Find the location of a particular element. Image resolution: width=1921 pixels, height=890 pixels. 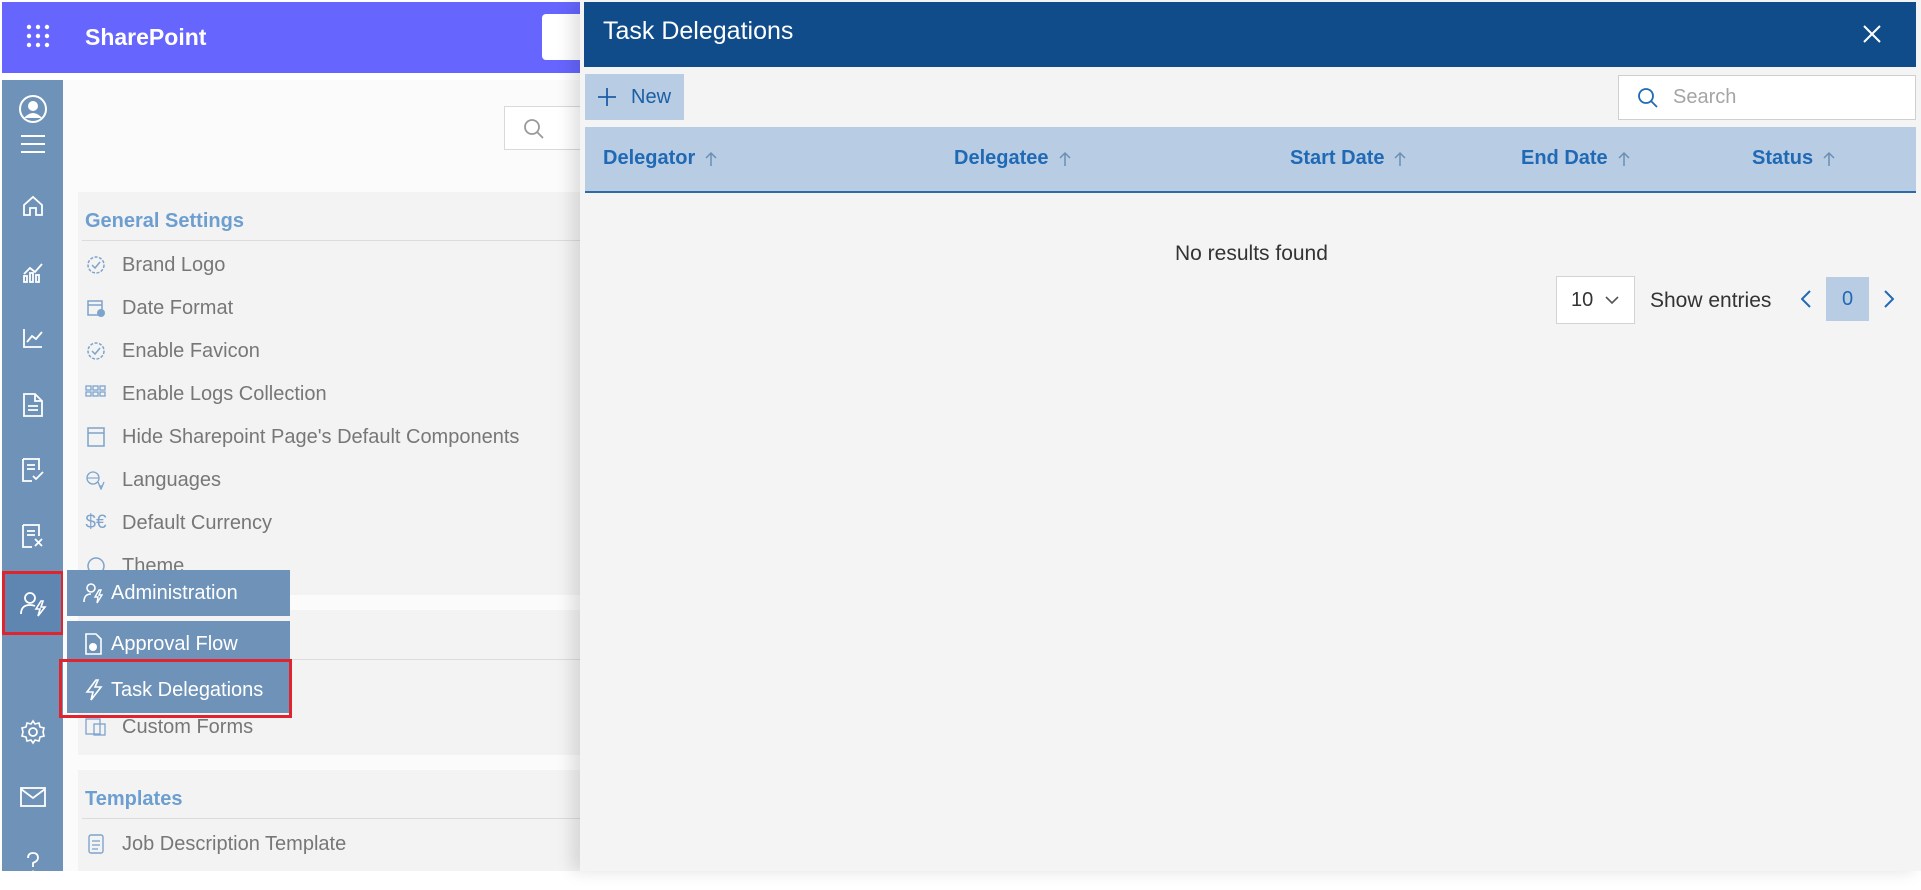

column-header-end-date: End Date is located at coordinates (1575, 158).